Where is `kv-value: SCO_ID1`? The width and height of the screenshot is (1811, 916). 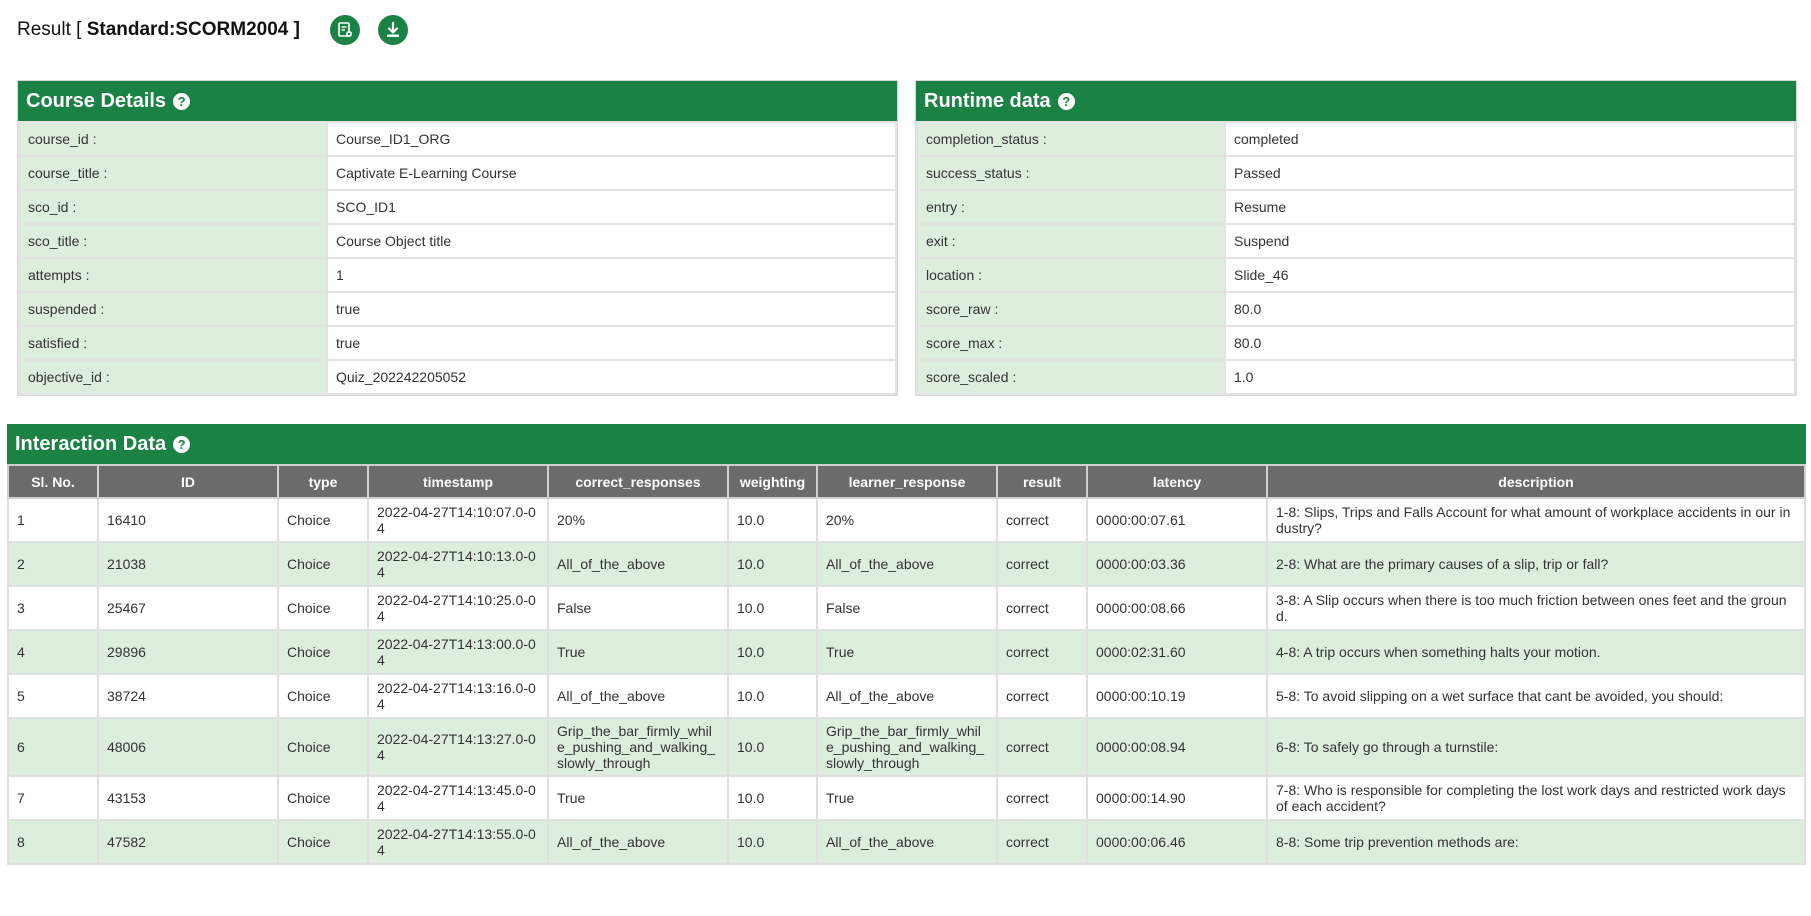
kv-value: SCO_ID1 is located at coordinates (611, 207).